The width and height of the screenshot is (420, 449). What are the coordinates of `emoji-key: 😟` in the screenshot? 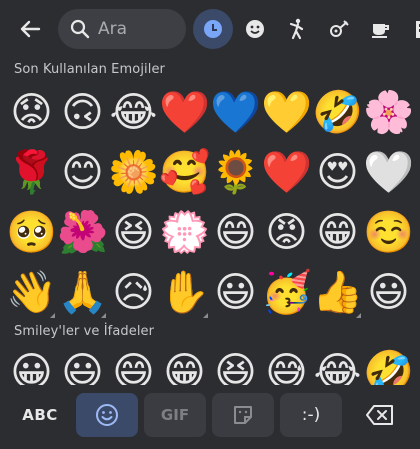 It's located at (31, 112).